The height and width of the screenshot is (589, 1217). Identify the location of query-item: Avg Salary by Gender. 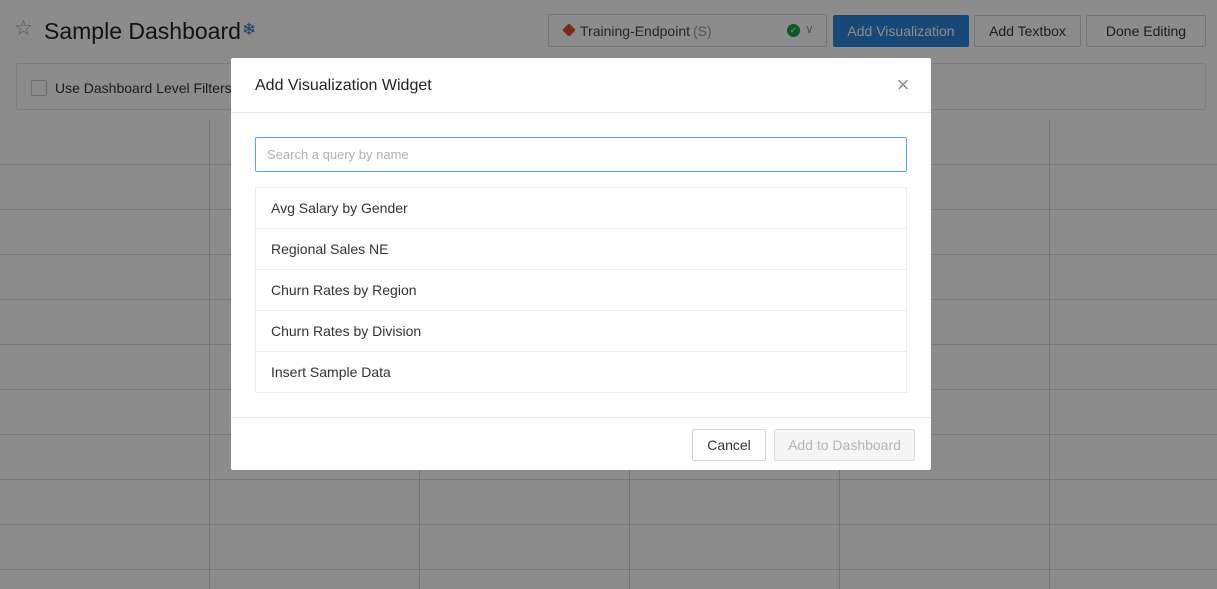
(581, 208).